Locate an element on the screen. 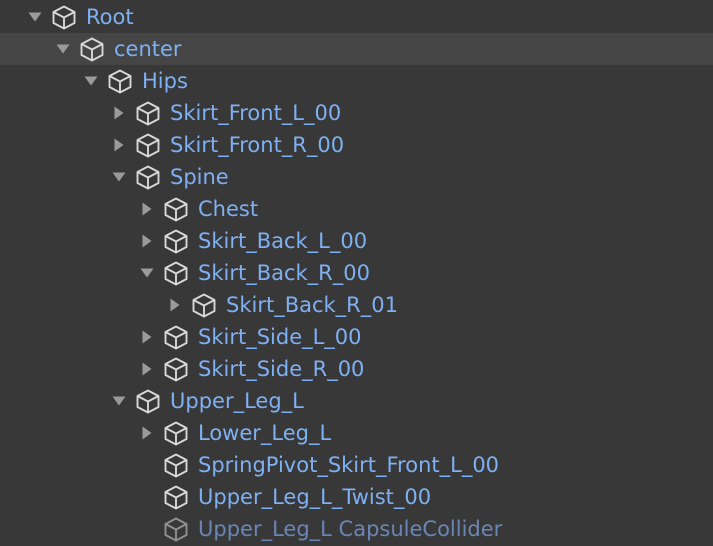  tree-item-label: Upper_Leg_L CapsuleCollider is located at coordinates (350, 529).